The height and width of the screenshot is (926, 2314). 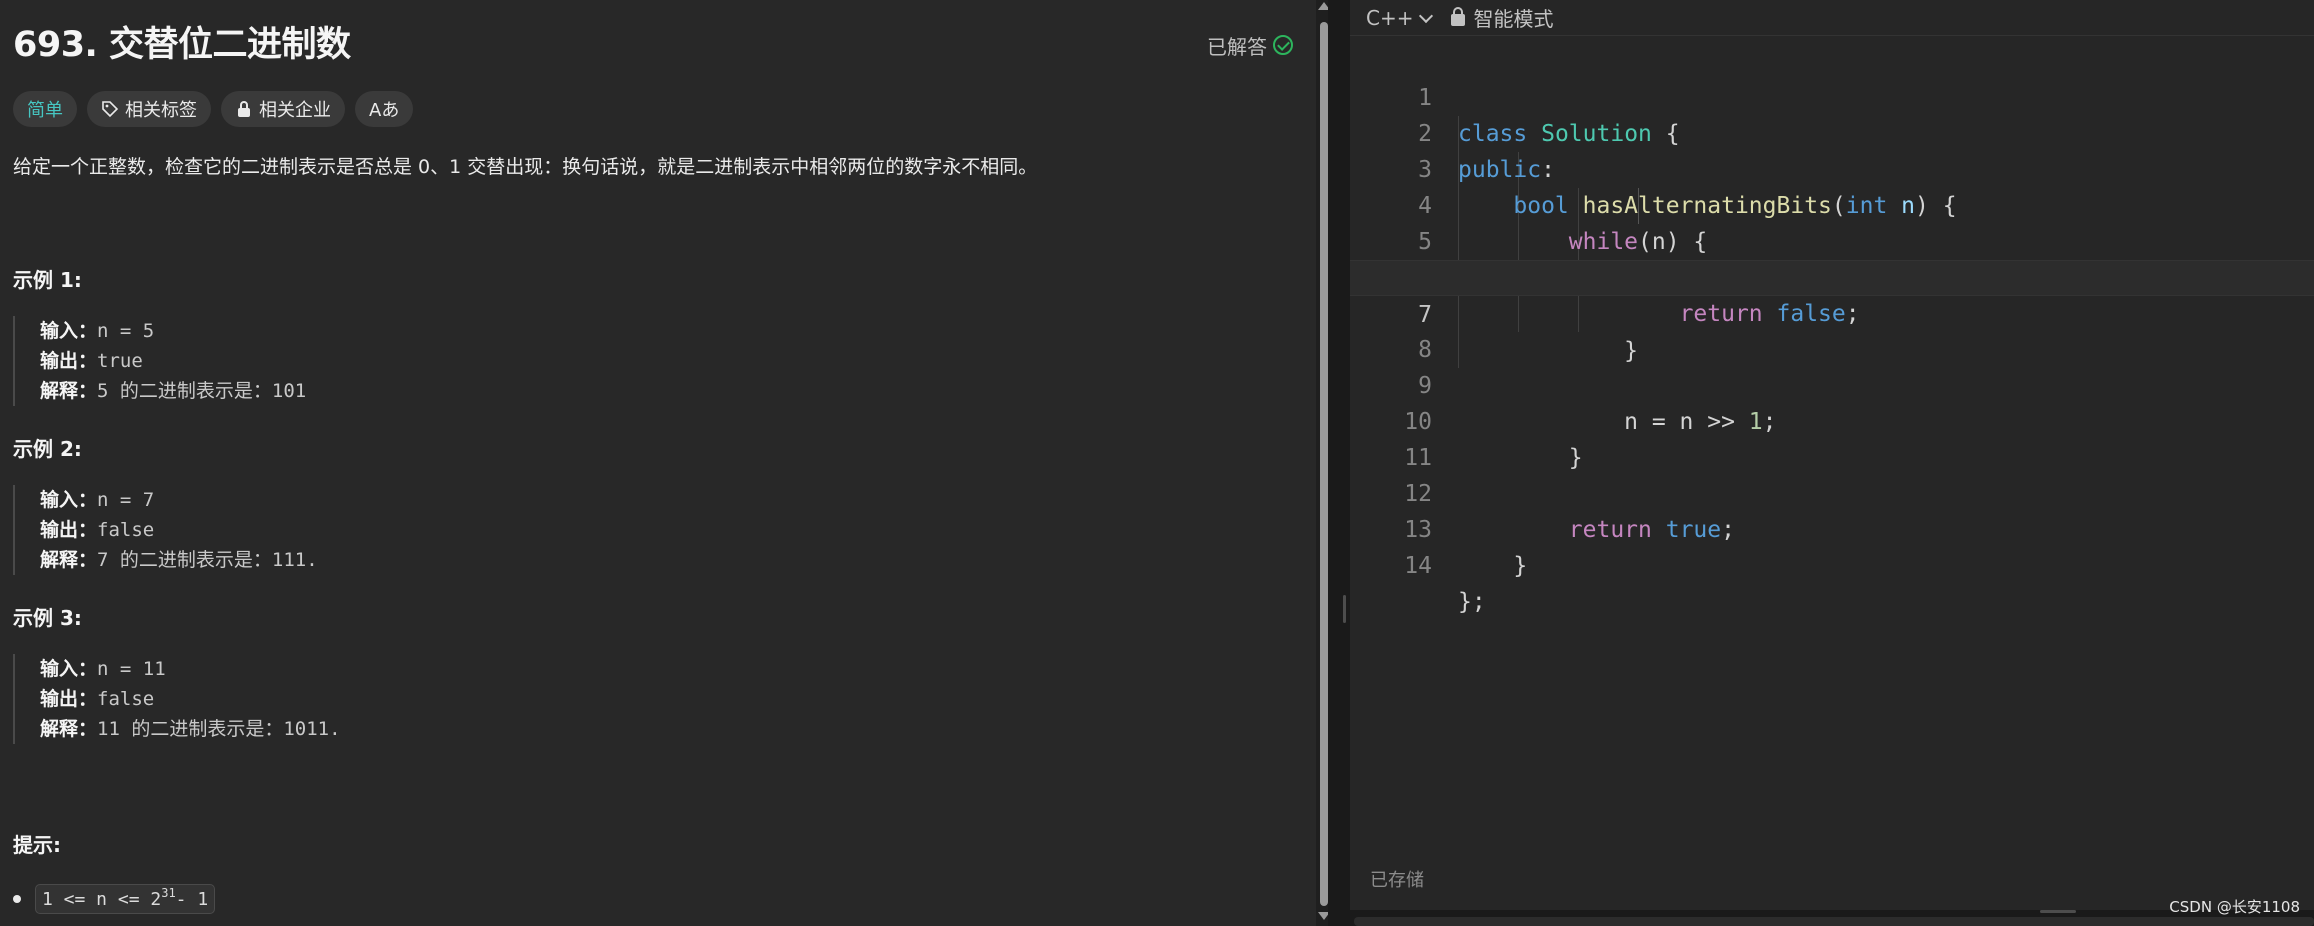 I want to click on solved-status: 已解答, so click(x=1250, y=45).